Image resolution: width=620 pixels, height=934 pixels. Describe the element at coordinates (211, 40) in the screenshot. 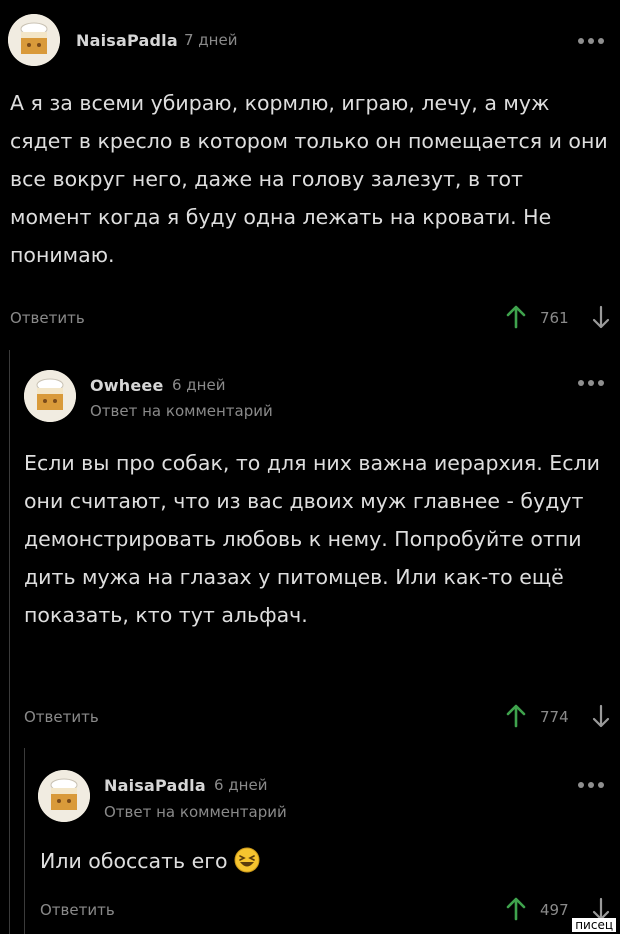

I see `timestamp: 7 дней` at that location.